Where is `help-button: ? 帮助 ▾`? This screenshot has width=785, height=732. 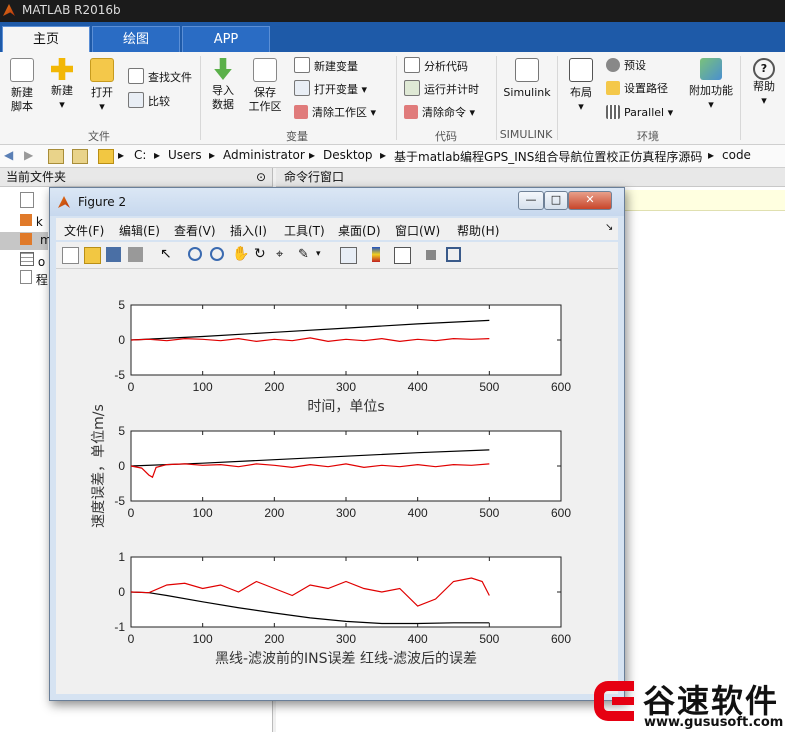
help-button: ? 帮助 ▾ is located at coordinates (764, 83).